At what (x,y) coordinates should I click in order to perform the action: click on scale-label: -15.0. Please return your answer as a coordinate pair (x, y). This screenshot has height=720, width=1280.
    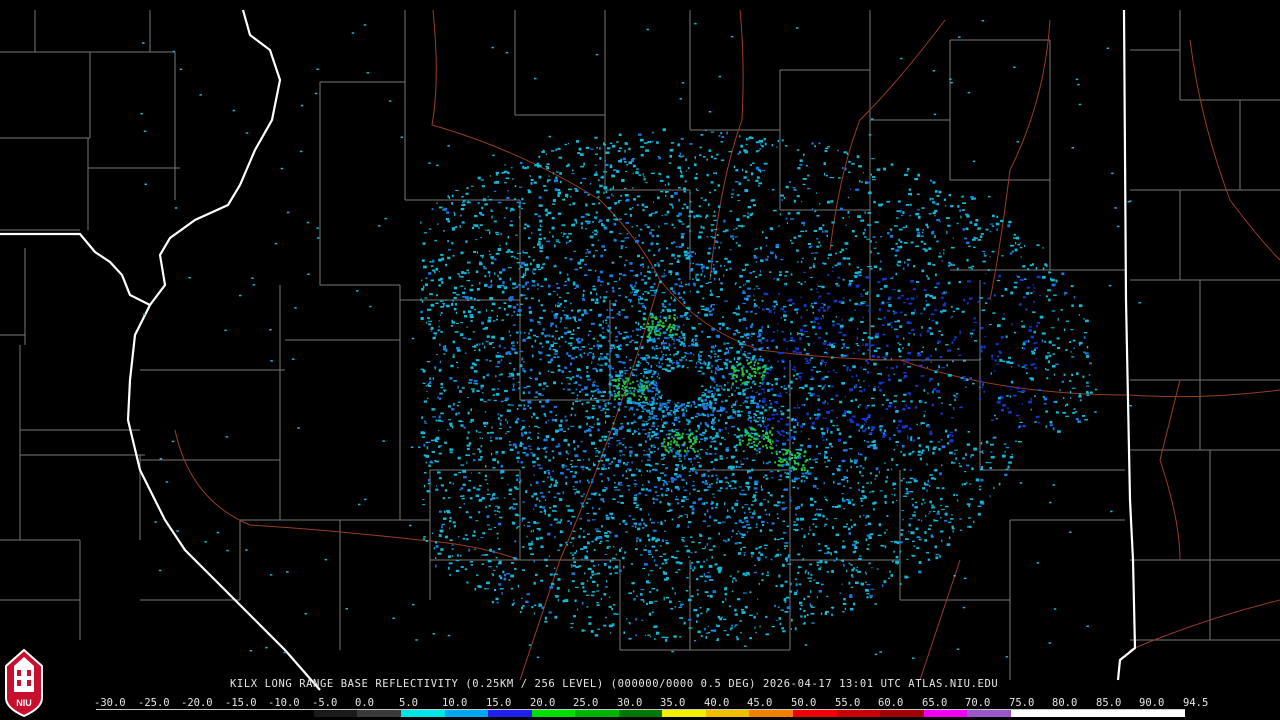
    Looking at the image, I should click on (241, 703).